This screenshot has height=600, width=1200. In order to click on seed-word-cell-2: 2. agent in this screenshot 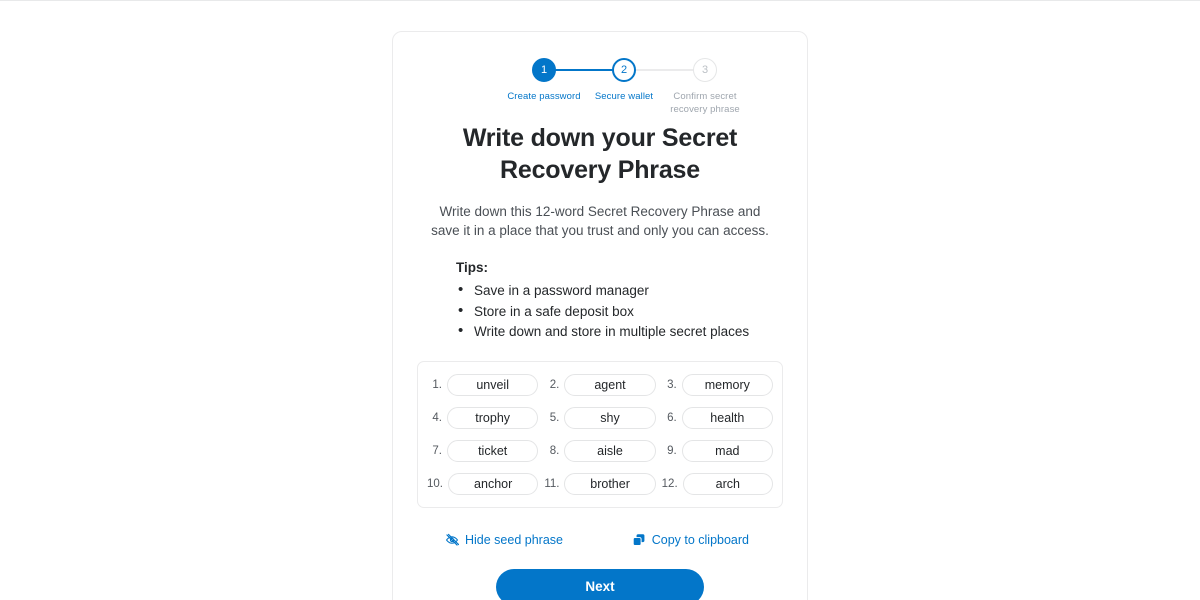, I will do `click(600, 384)`.